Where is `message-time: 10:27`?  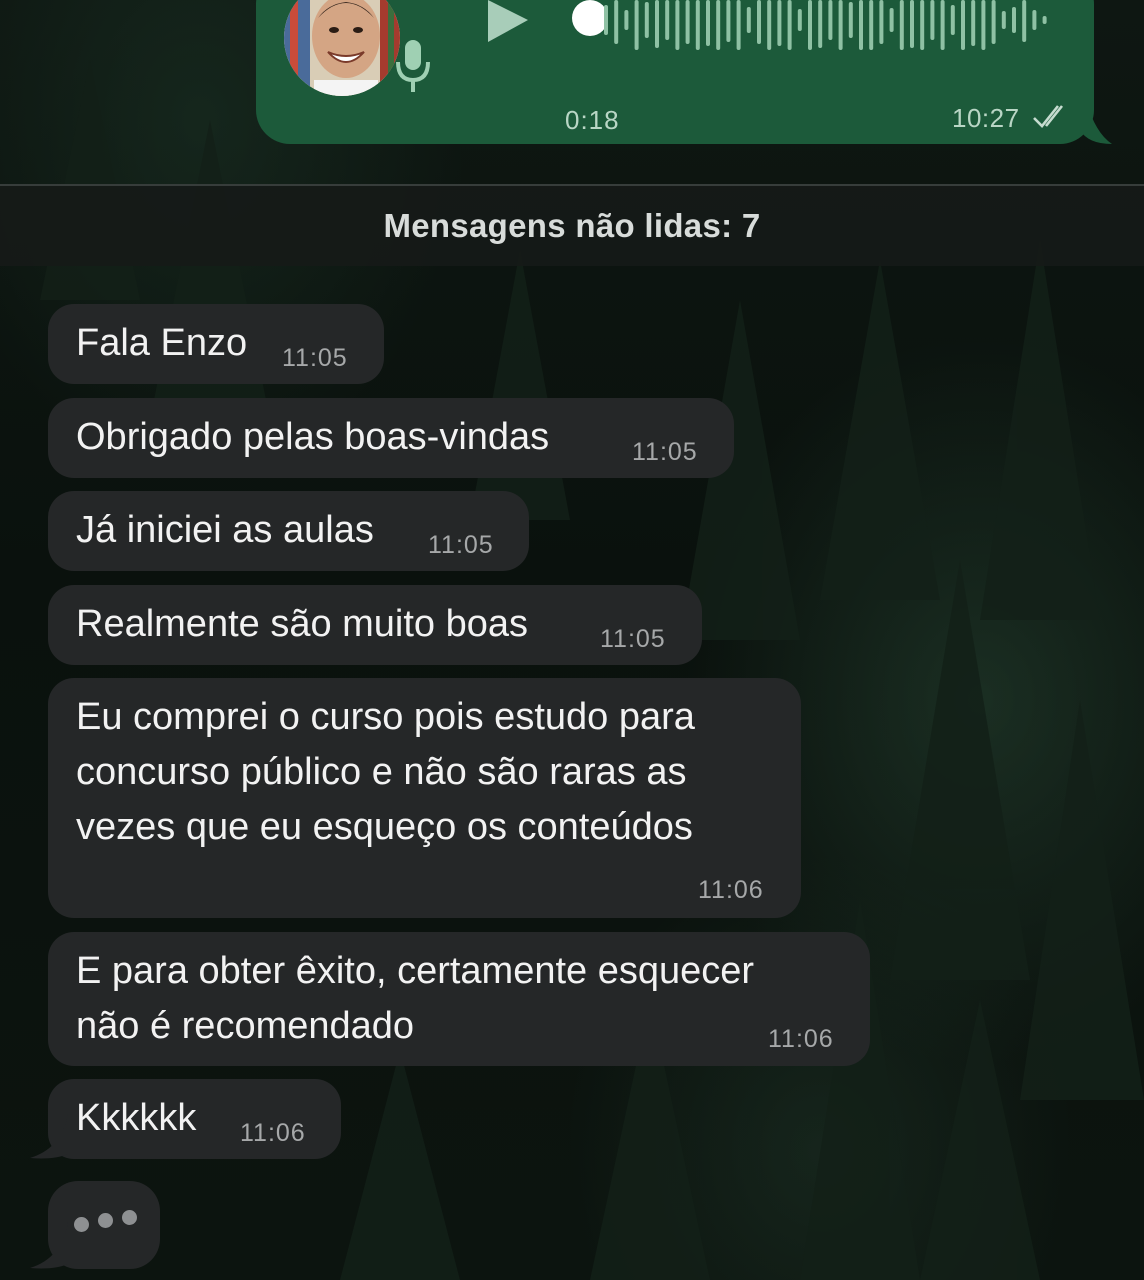
message-time: 10:27 is located at coordinates (986, 118).